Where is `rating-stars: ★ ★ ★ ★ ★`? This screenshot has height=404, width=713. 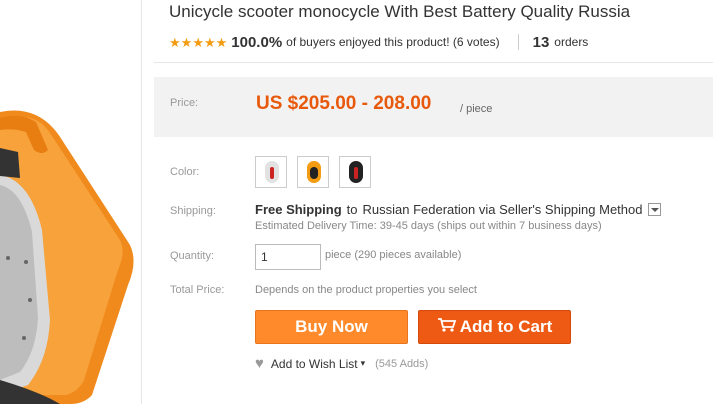 rating-stars: ★ ★ ★ ★ ★ is located at coordinates (198, 42).